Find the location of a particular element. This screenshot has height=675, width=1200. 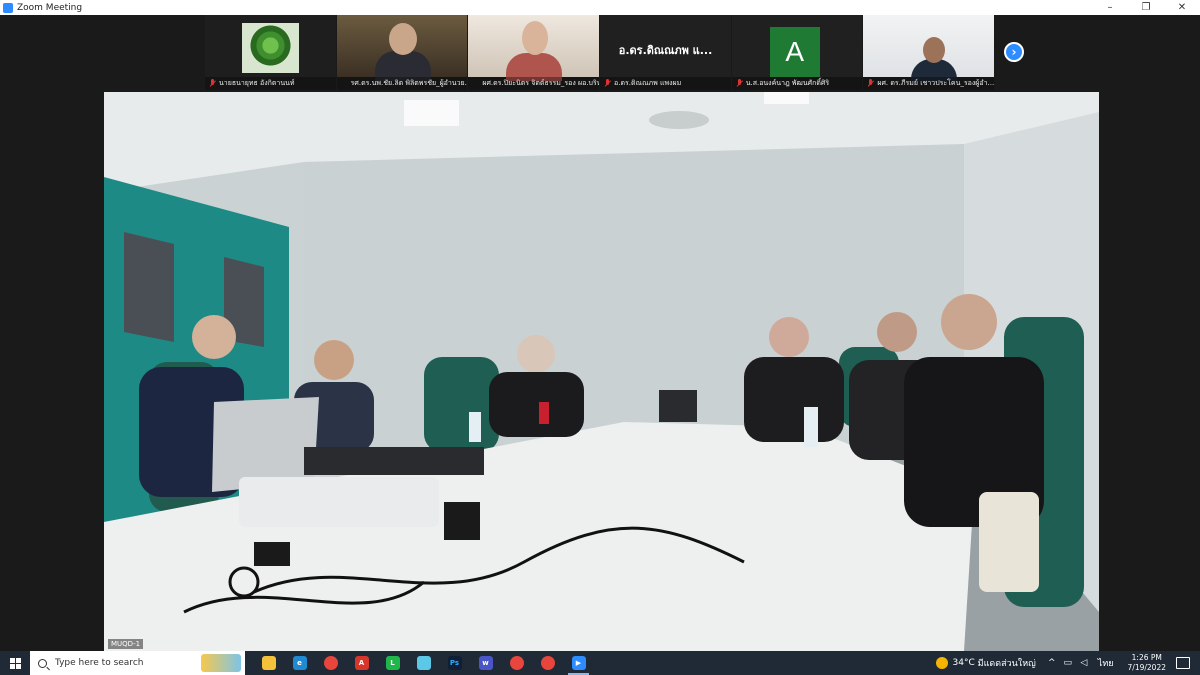

taskbar-app-teams: w is located at coordinates (485, 663).